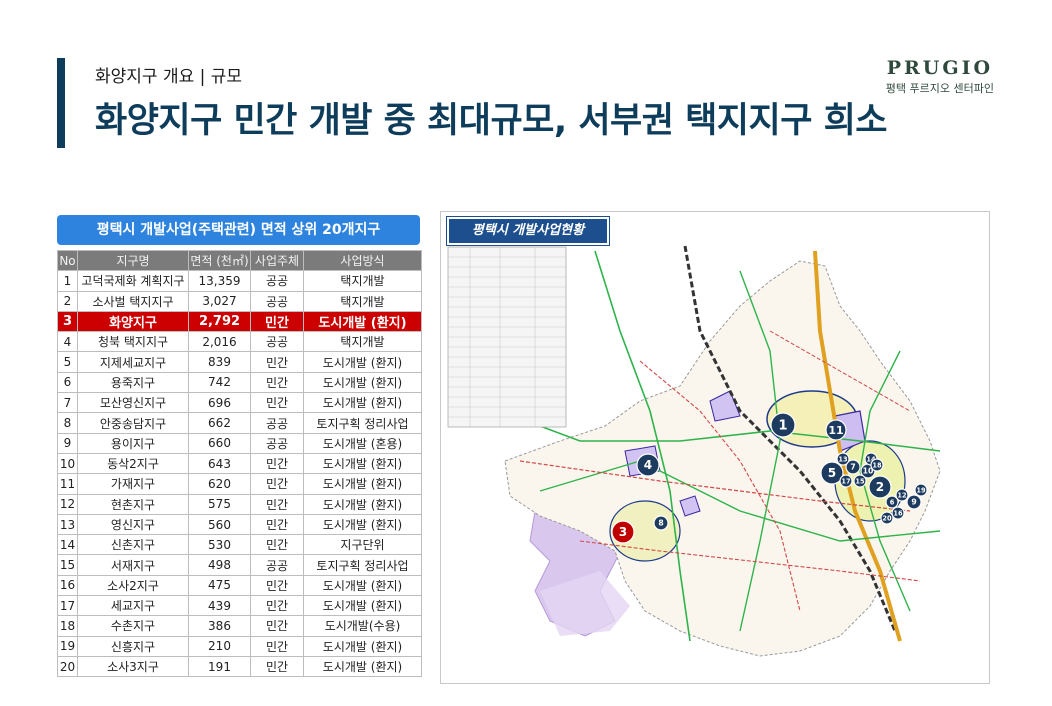  What do you see at coordinates (491, 121) in the screenshot?
I see `page-title: 화양지구 민간 개발 중 최대규모, 서부권 택지지구 희소` at bounding box center [491, 121].